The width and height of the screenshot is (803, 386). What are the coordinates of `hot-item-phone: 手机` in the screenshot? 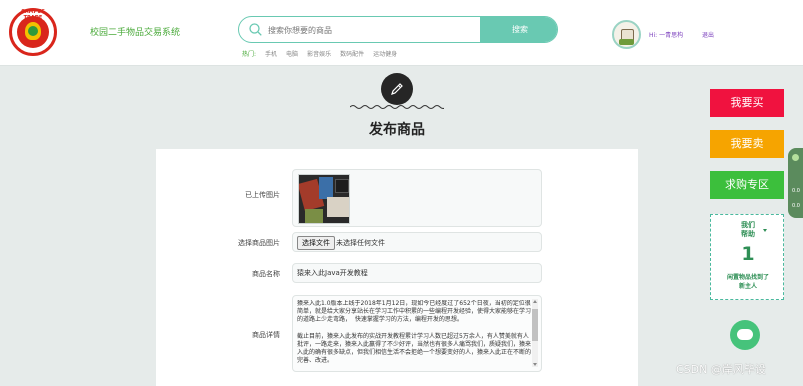 It's located at (271, 53).